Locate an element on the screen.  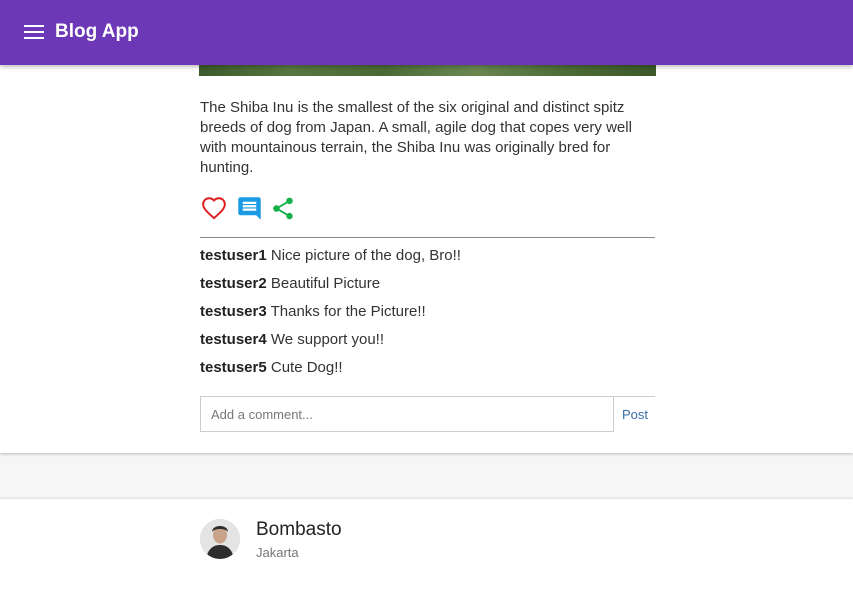
comment-user: testuser1 is located at coordinates (233, 255).